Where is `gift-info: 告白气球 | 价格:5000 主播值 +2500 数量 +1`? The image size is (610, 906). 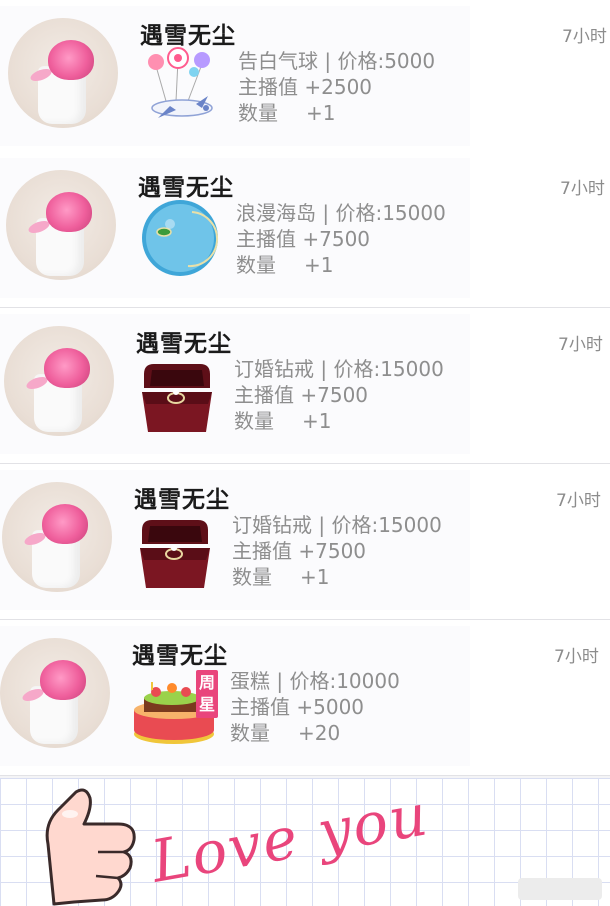
gift-info: 告白气球 | 价格:5000 主播值 +2500 数量 +1 is located at coordinates (336, 87).